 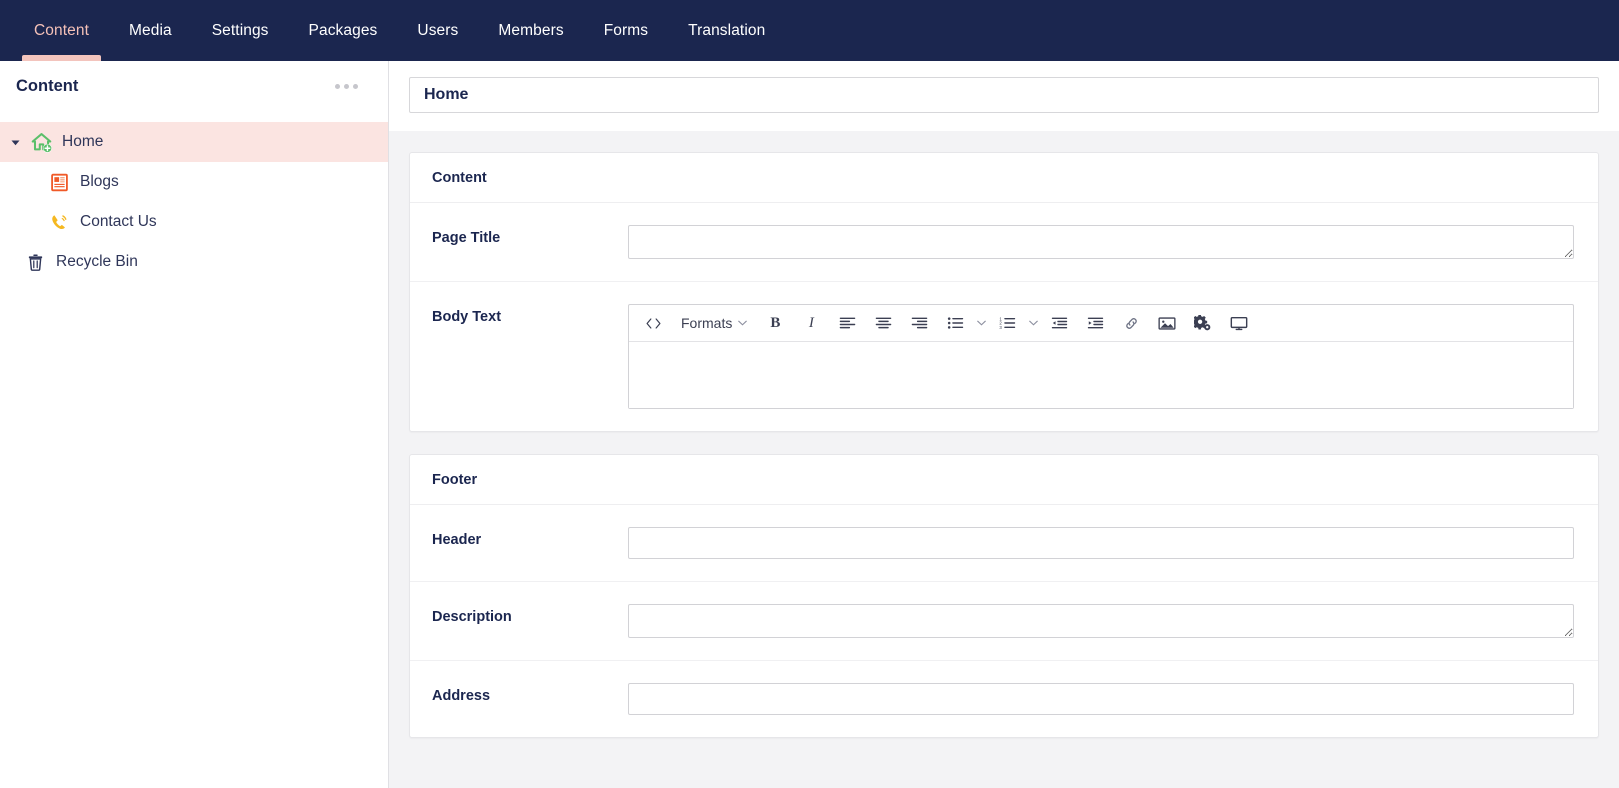 I want to click on nav-tab-label: Translation, so click(x=727, y=30).